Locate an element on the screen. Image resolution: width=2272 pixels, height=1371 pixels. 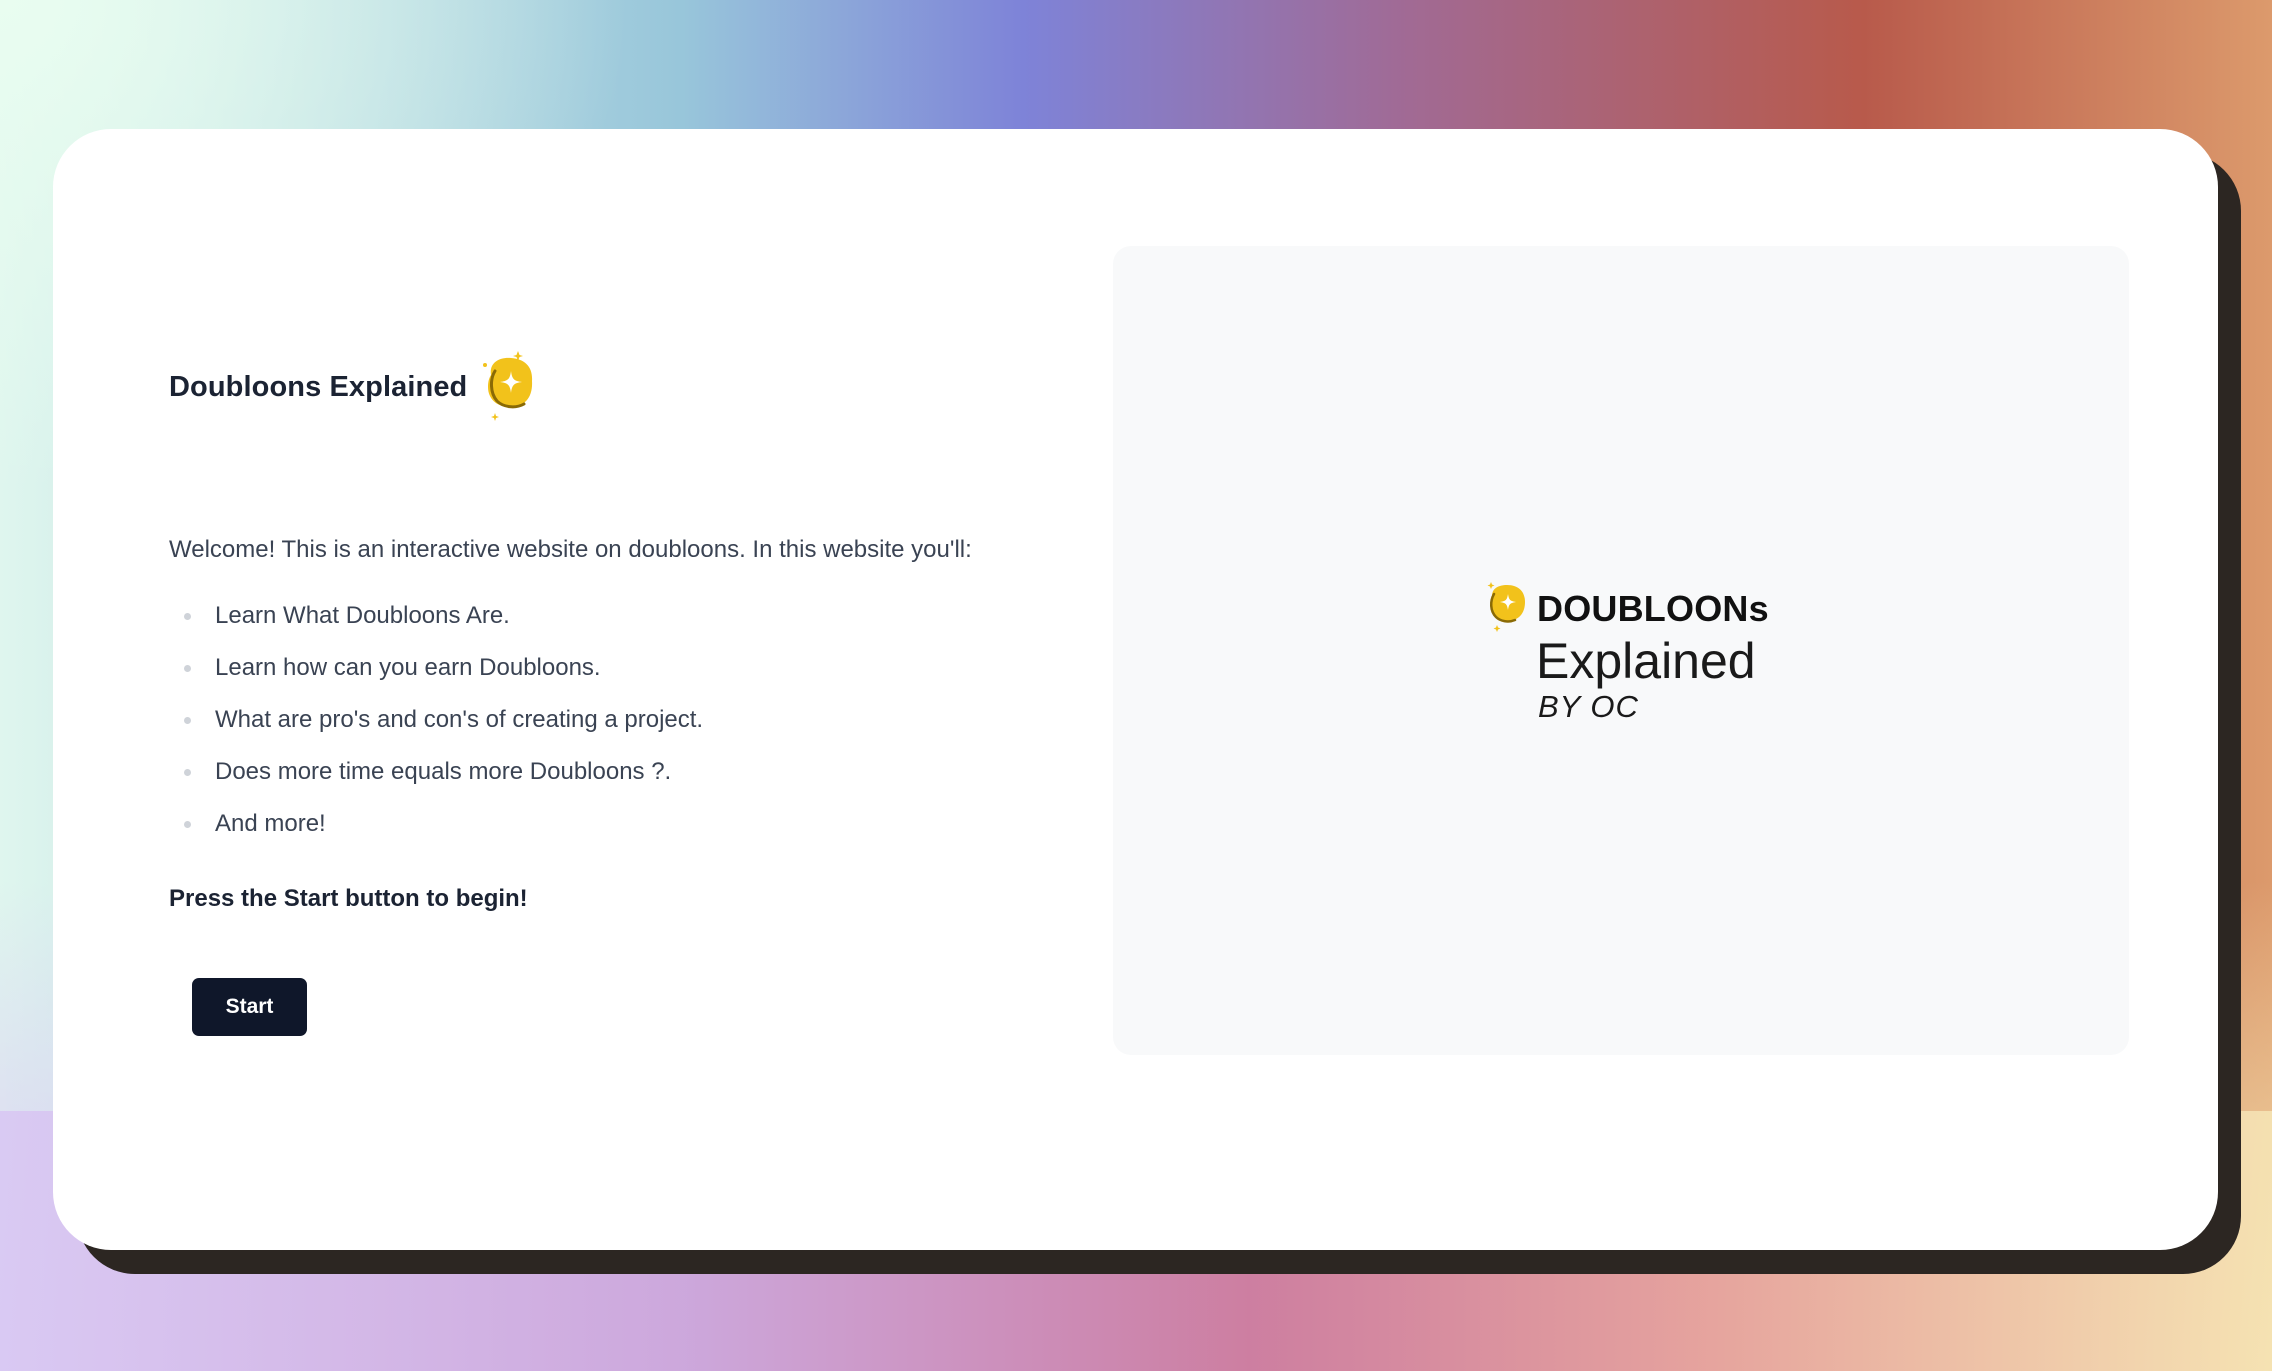
logo-top-row: DOUBLOONs is located at coordinates (1626, 608).